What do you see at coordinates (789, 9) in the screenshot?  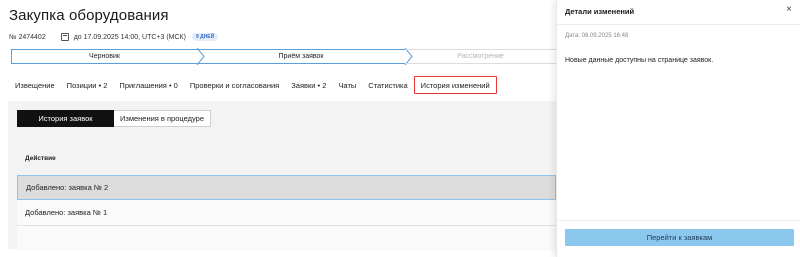 I see `close-icon: ×` at bounding box center [789, 9].